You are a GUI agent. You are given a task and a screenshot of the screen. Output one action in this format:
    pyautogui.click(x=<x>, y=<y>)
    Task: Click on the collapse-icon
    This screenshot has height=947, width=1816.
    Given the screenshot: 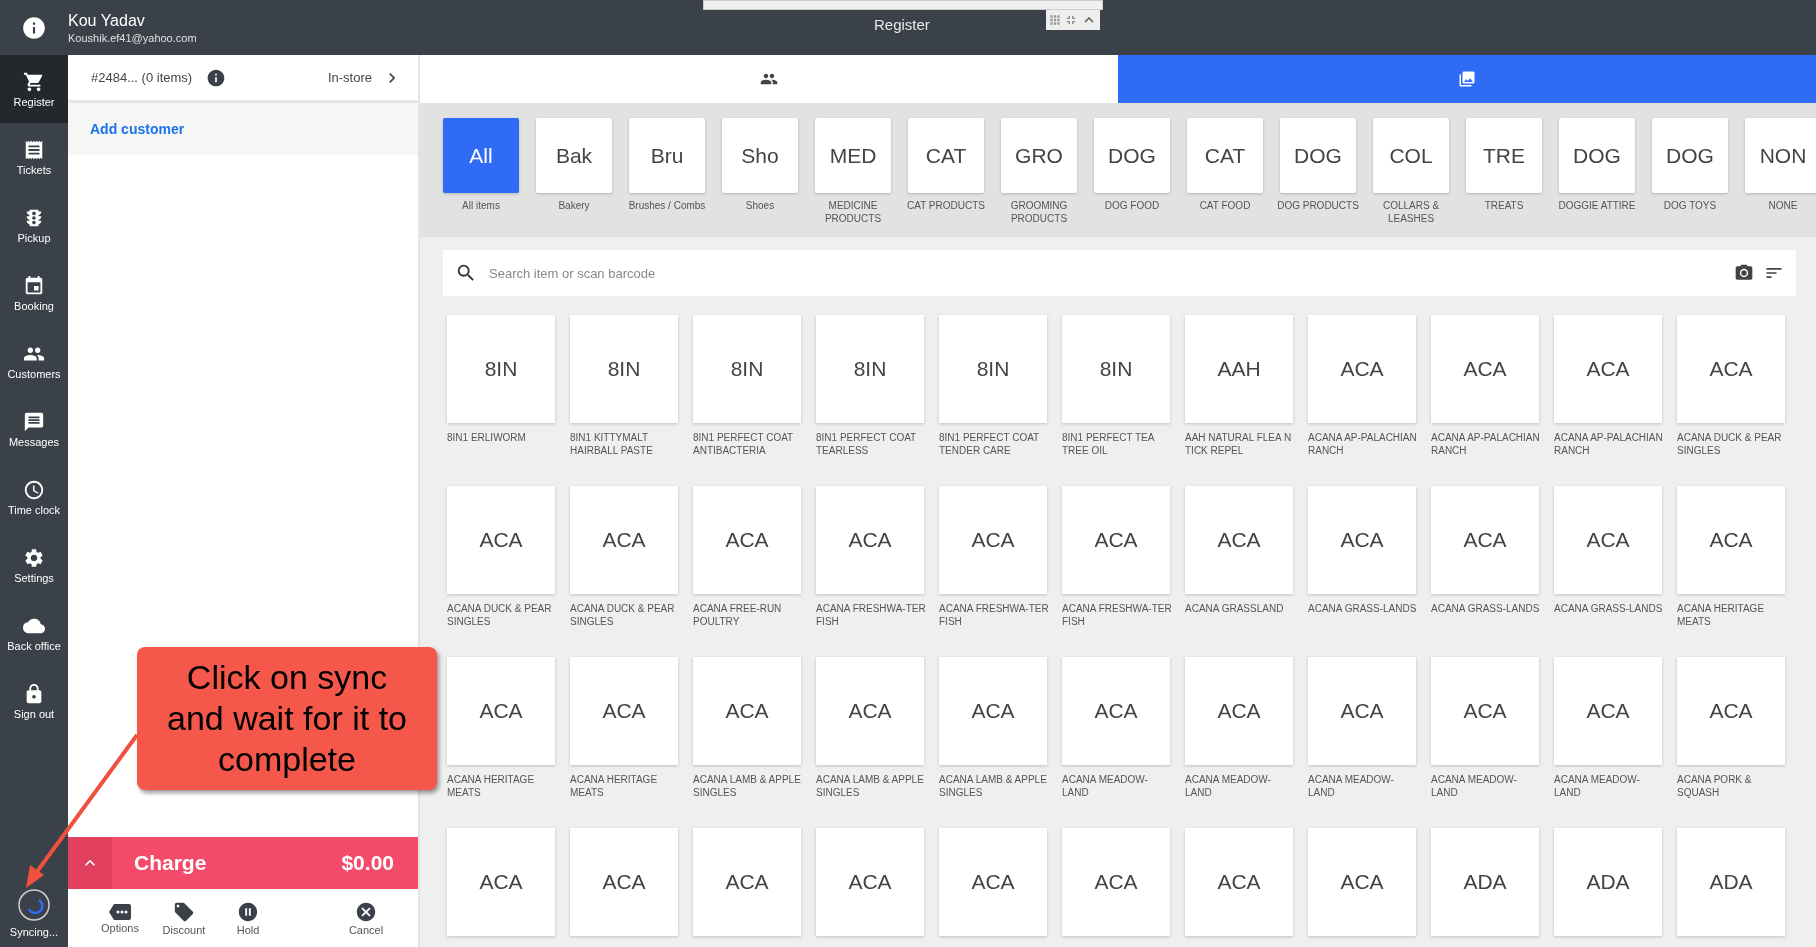 What is the action you would take?
    pyautogui.click(x=1071, y=20)
    